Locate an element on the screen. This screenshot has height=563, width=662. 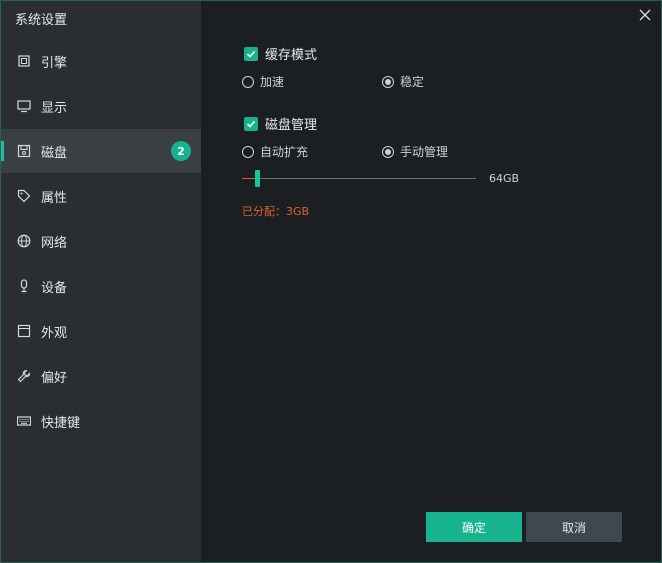
disk-management-checkbox: 磁盘管理 is located at coordinates (280, 123).